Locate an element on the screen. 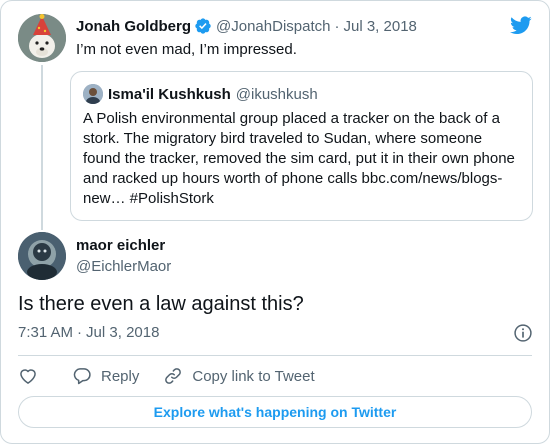  reply-button: Reply is located at coordinates (105, 376).